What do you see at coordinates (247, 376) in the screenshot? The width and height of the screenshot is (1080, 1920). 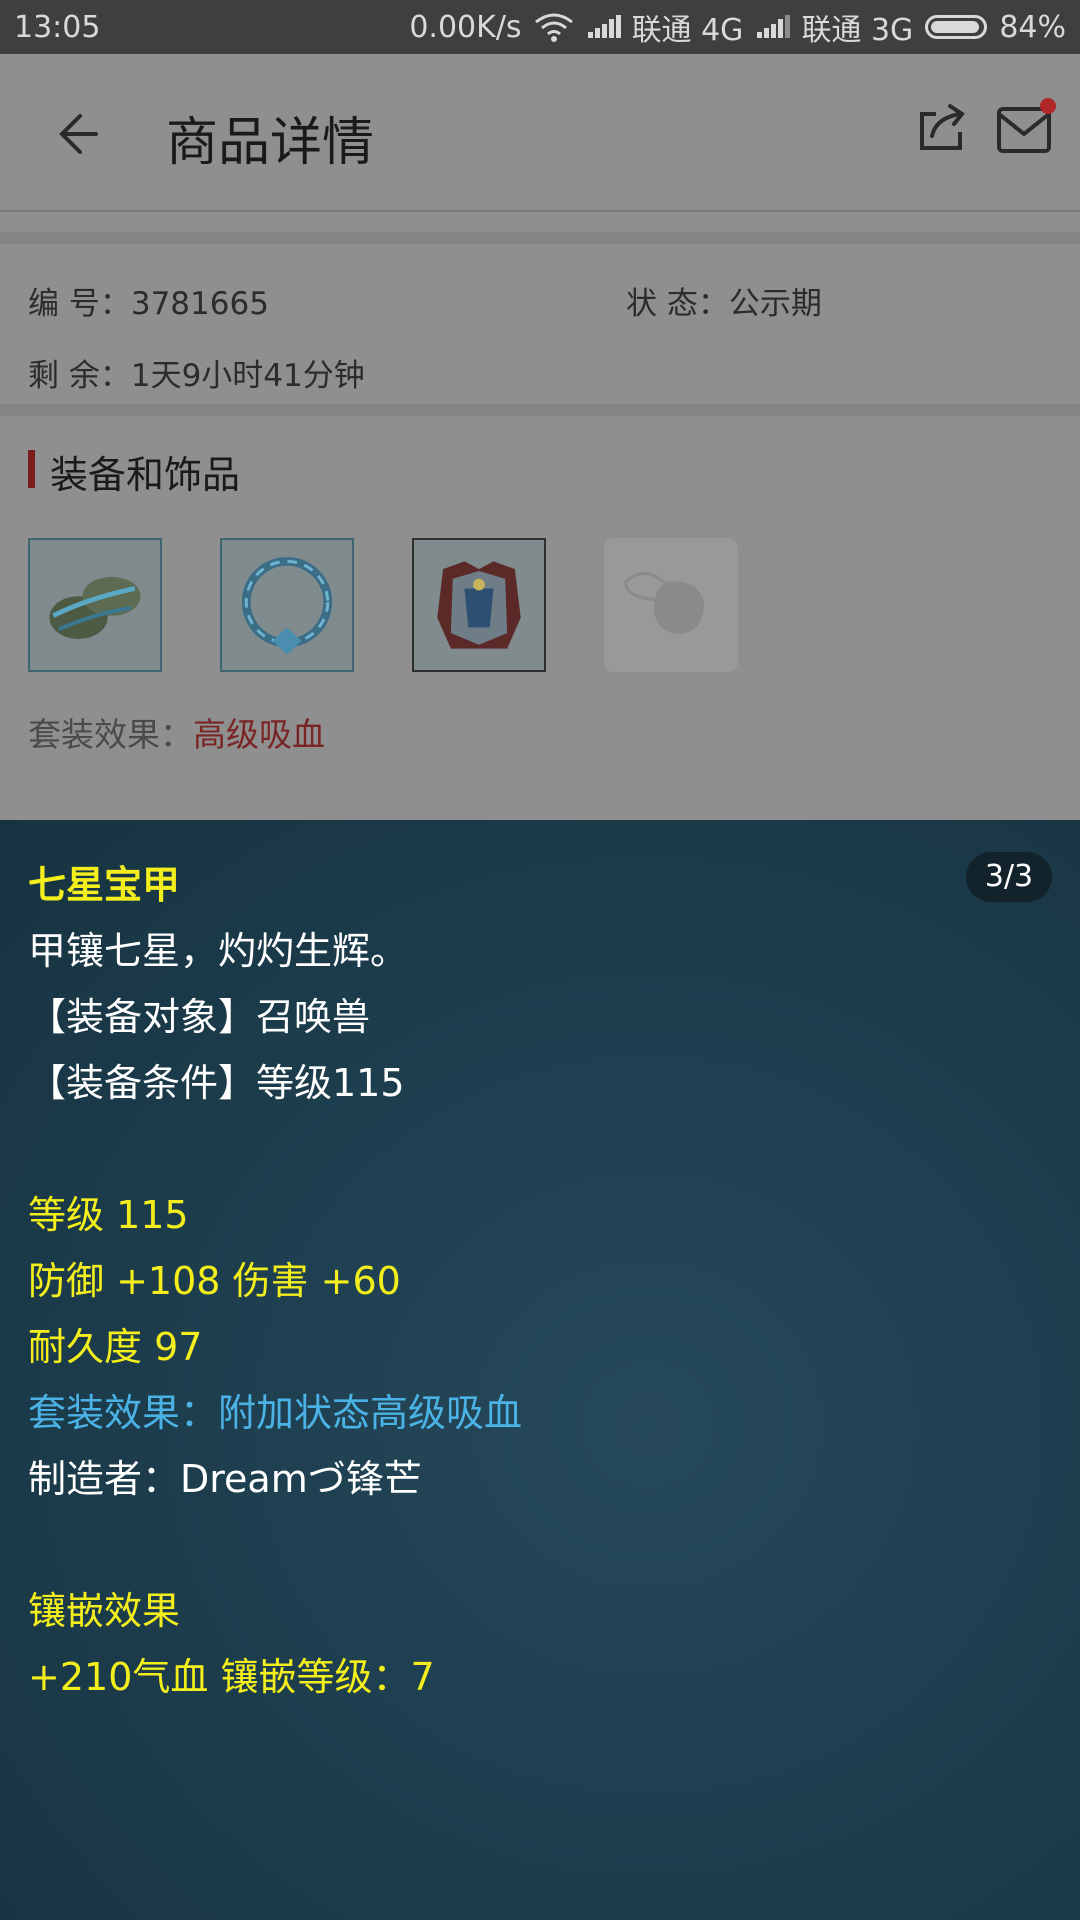 I see `listing-remaining-value: 1天9小时41分钟` at bounding box center [247, 376].